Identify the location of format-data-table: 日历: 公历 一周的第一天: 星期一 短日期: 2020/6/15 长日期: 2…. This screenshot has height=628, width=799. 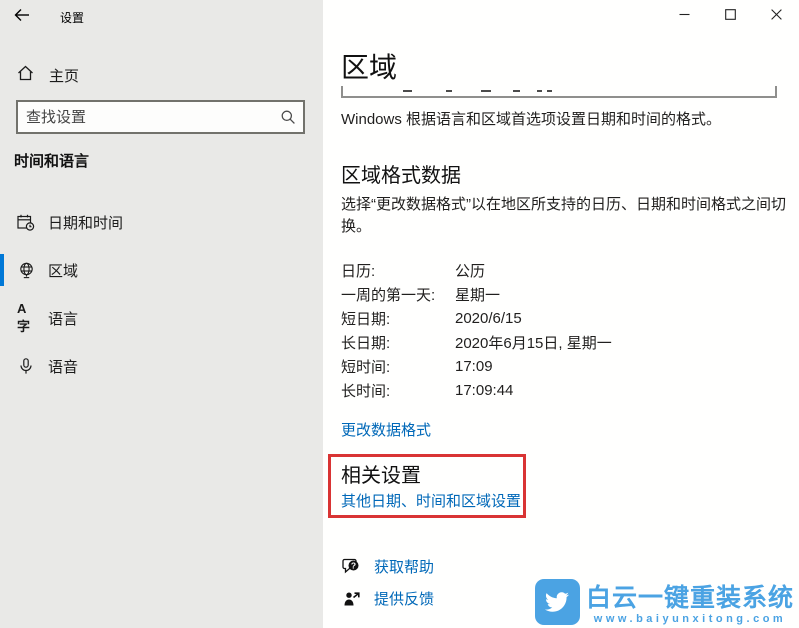
(561, 330).